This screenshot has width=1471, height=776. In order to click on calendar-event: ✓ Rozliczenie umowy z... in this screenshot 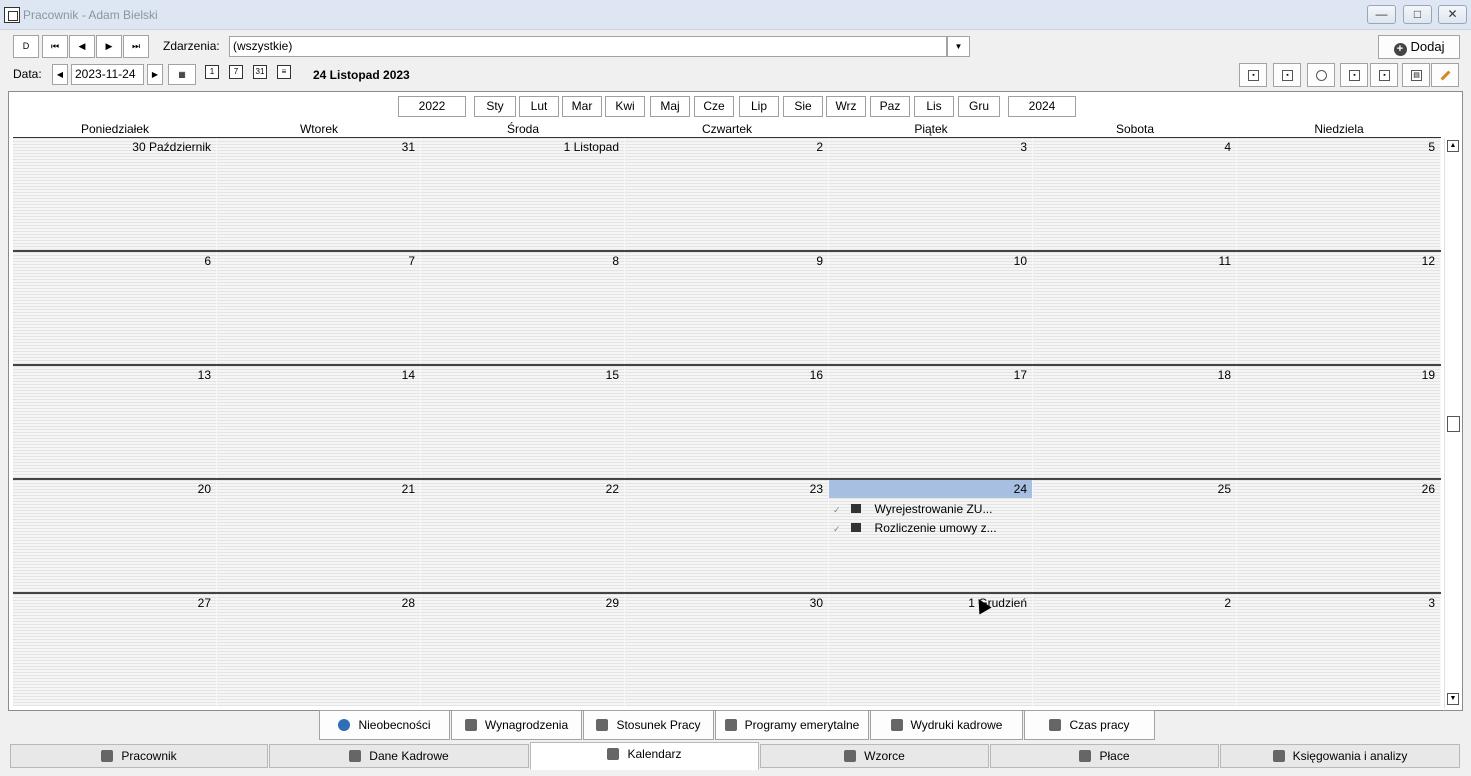, I will do `click(915, 528)`.